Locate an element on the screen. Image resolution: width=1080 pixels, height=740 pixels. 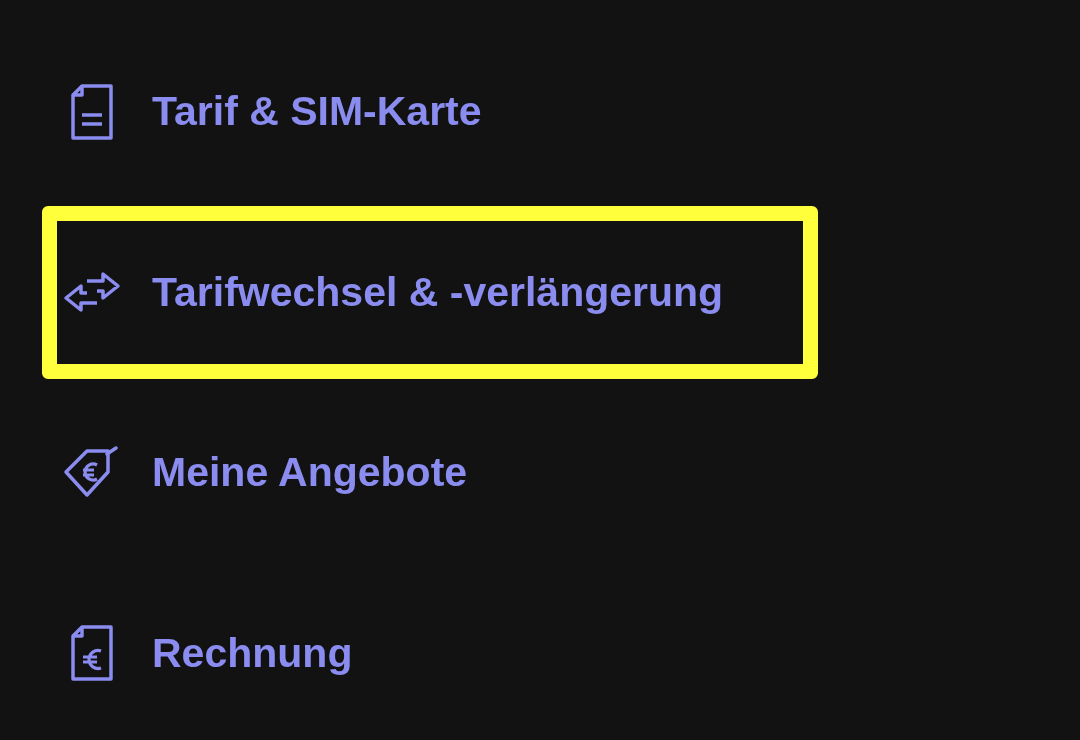
menu-item: Meine Angebote is located at coordinates (310, 473).